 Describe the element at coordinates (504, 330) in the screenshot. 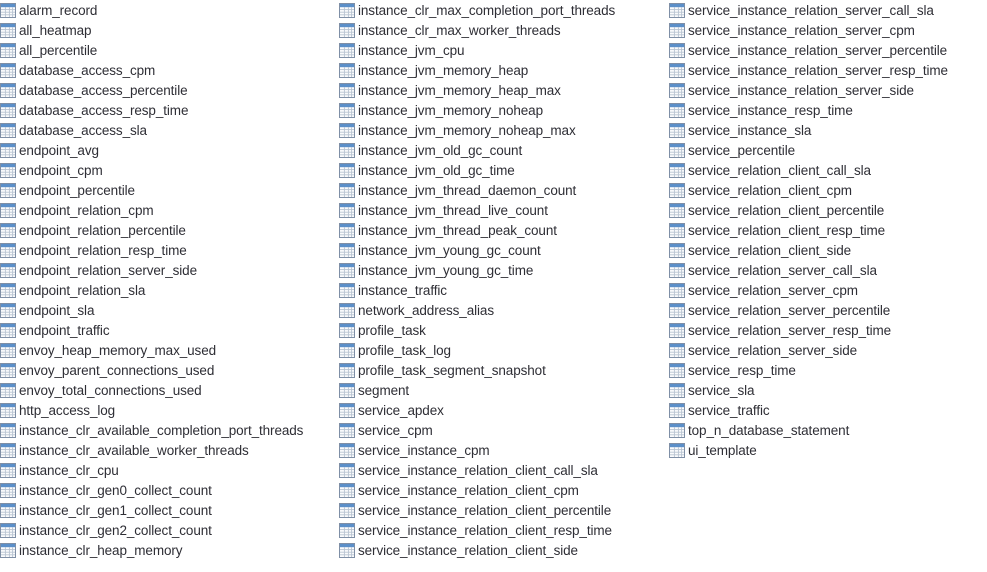

I see `table-list-item: profile_task` at that location.